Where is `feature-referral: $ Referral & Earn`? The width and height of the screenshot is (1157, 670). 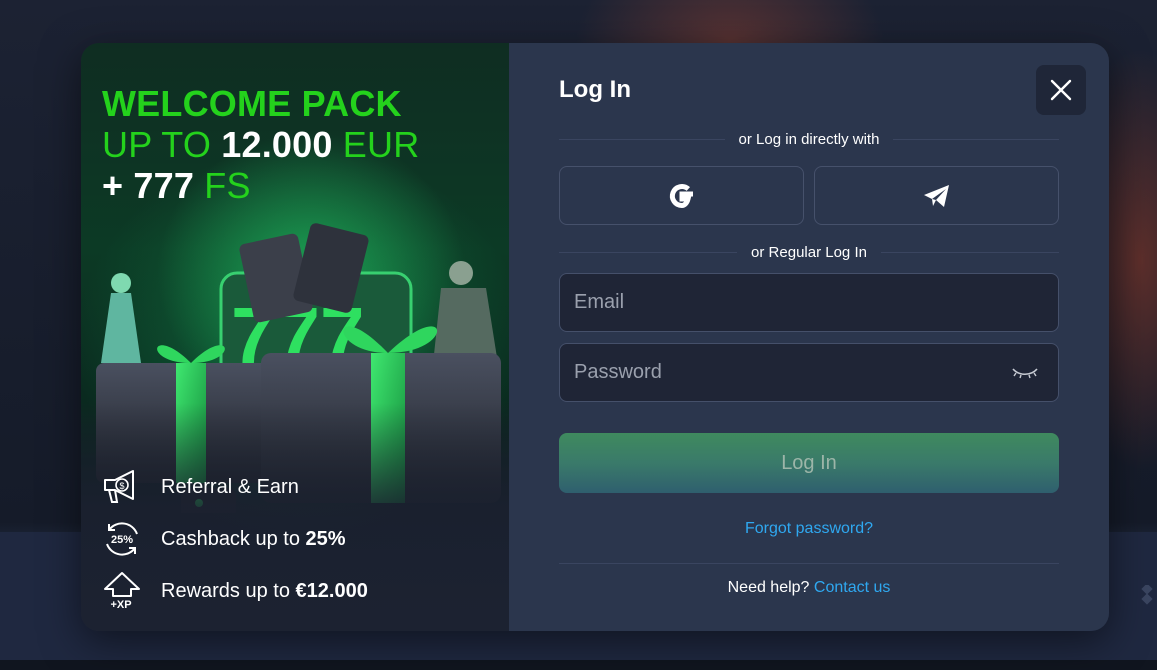 feature-referral: $ Referral & Earn is located at coordinates (234, 487).